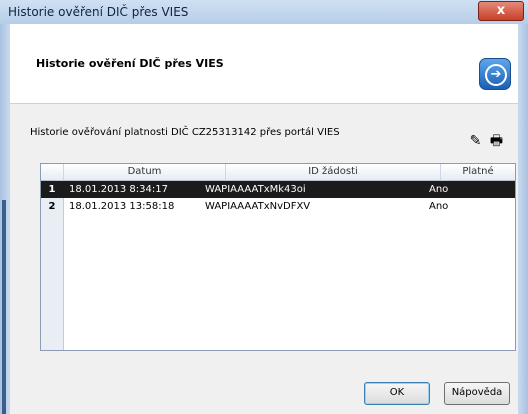  I want to click on print-icon: 🖶, so click(496, 141).